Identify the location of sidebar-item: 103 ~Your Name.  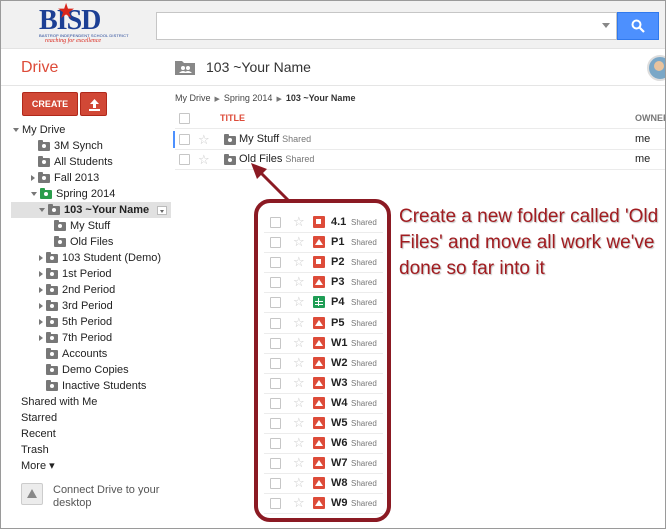
(91, 210).